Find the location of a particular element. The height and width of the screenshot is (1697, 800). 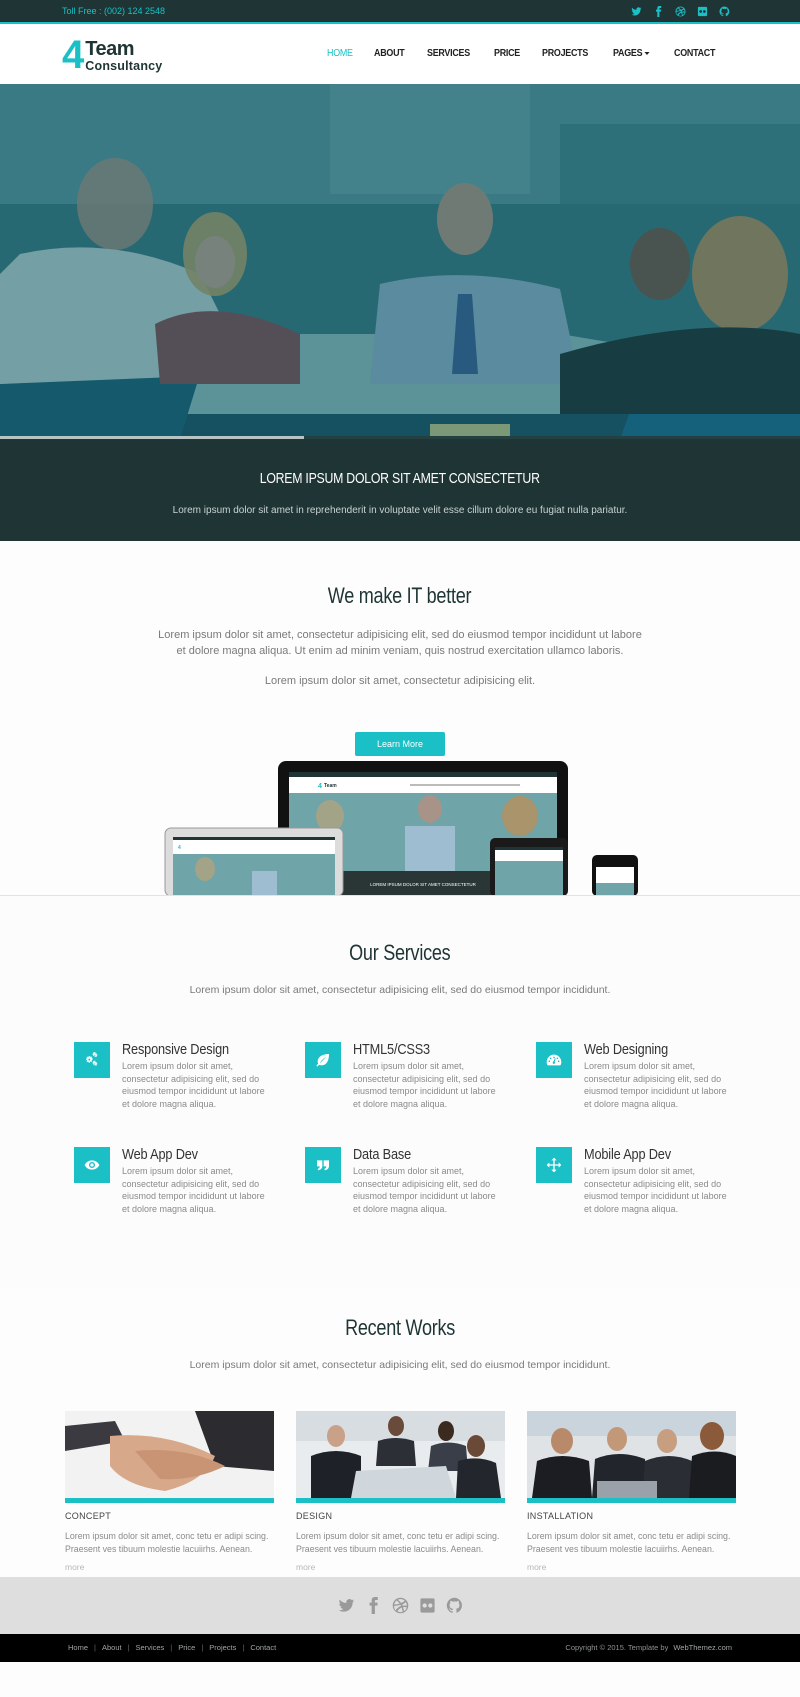

meeting-photo is located at coordinates (400, 1457).